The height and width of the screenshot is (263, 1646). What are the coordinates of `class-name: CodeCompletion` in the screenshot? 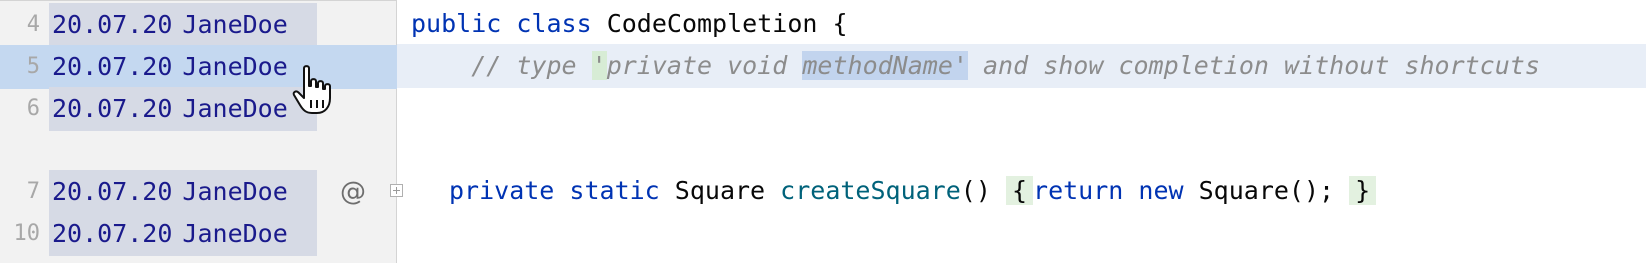 It's located at (712, 23).